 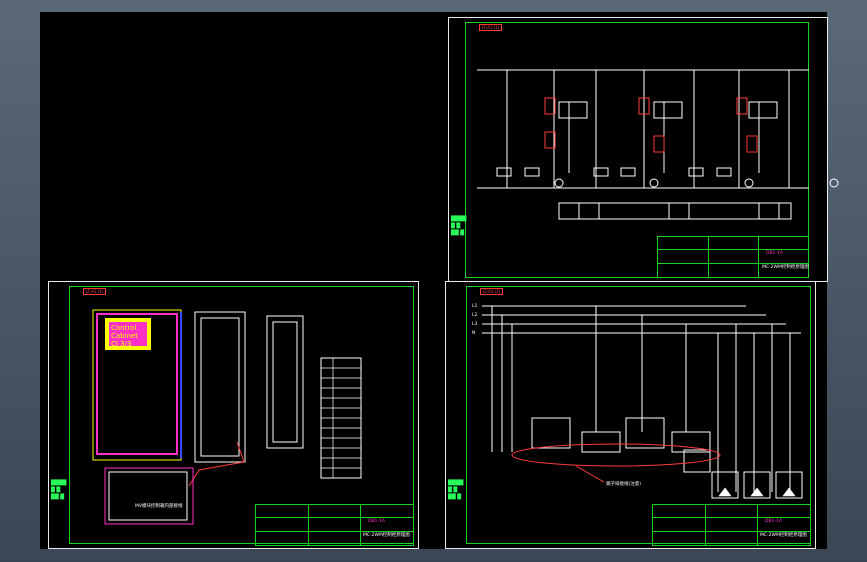 I want to click on terminal-note: 端子排接线(注意), so click(x=624, y=484).